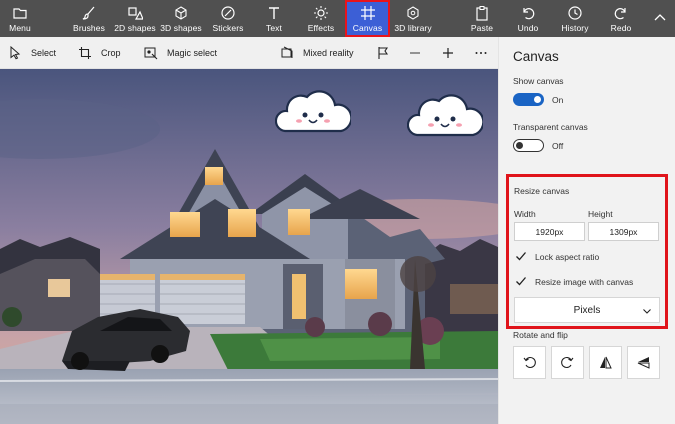 This screenshot has width=675, height=424. I want to click on show-canvas-label: Show canvas, so click(538, 81).